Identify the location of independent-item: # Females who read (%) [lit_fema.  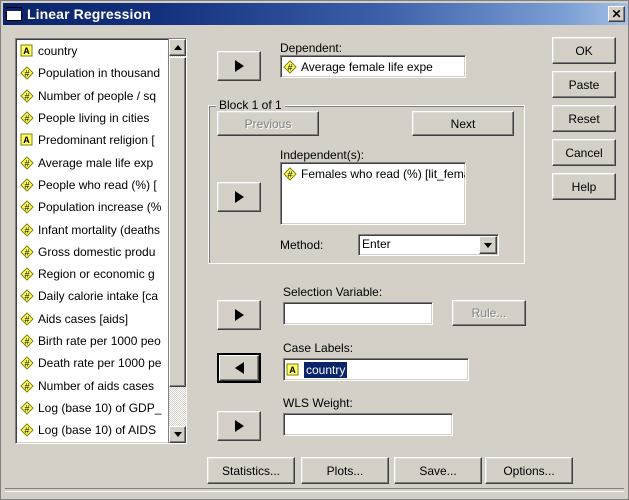
(373, 174).